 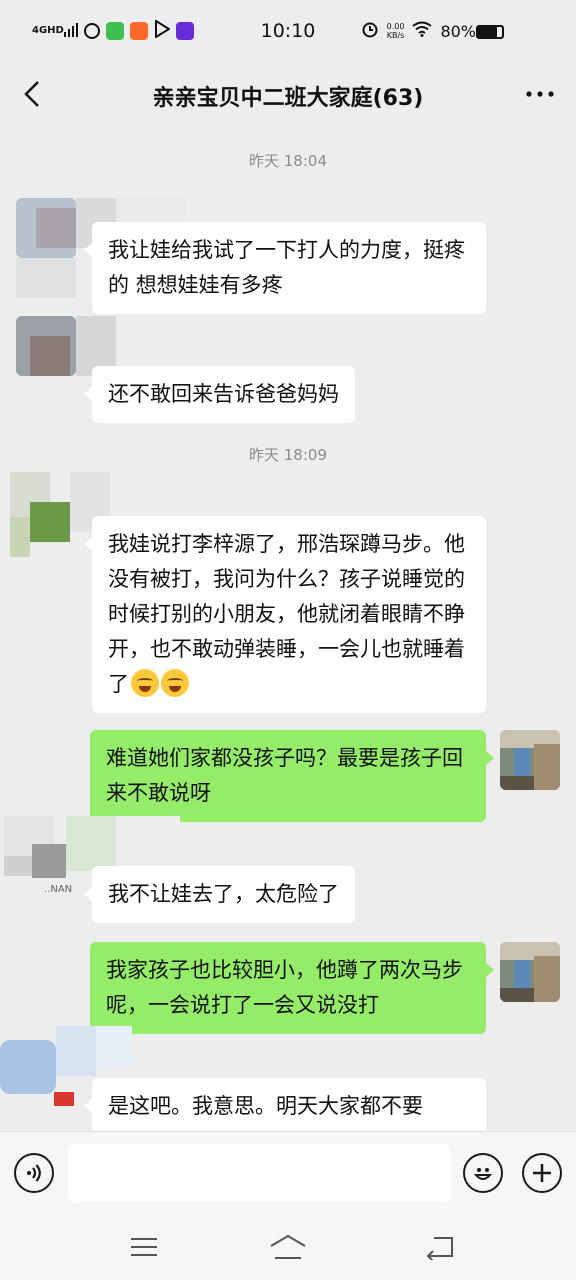 What do you see at coordinates (288, 455) in the screenshot?
I see `timestamp: 昨天 18:09` at bounding box center [288, 455].